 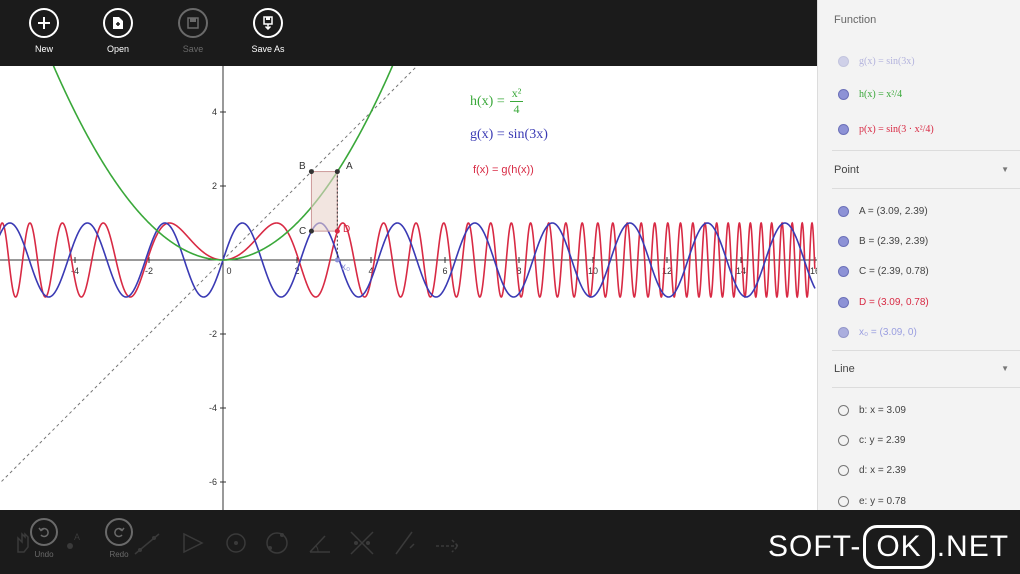 I want to click on point-A, so click(x=337, y=172).